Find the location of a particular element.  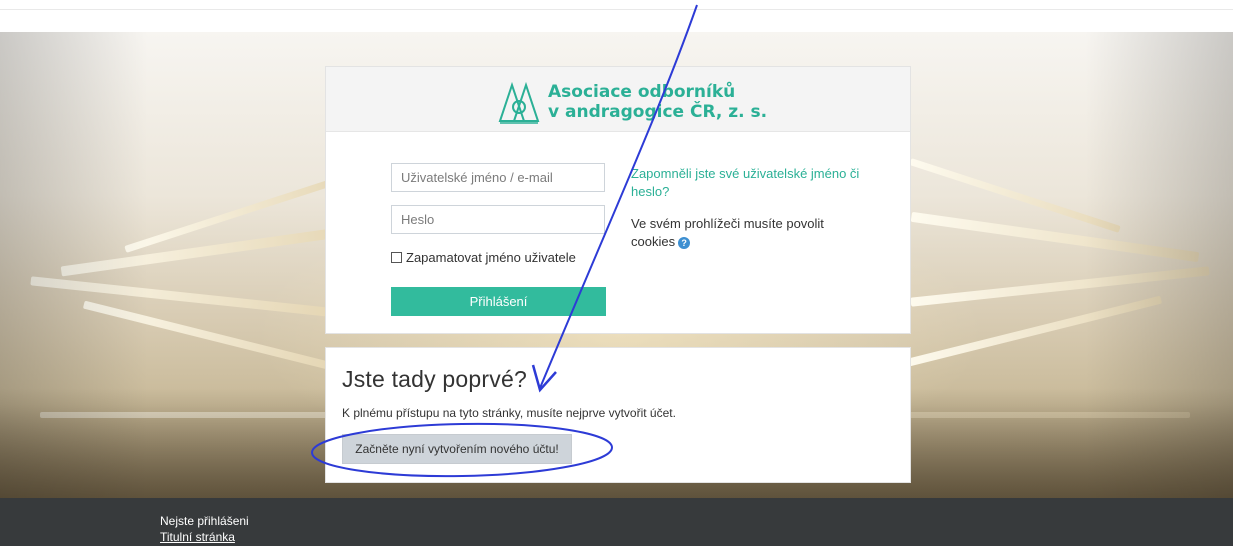

logo-line-1: Asociace odborníků is located at coordinates (642, 92).